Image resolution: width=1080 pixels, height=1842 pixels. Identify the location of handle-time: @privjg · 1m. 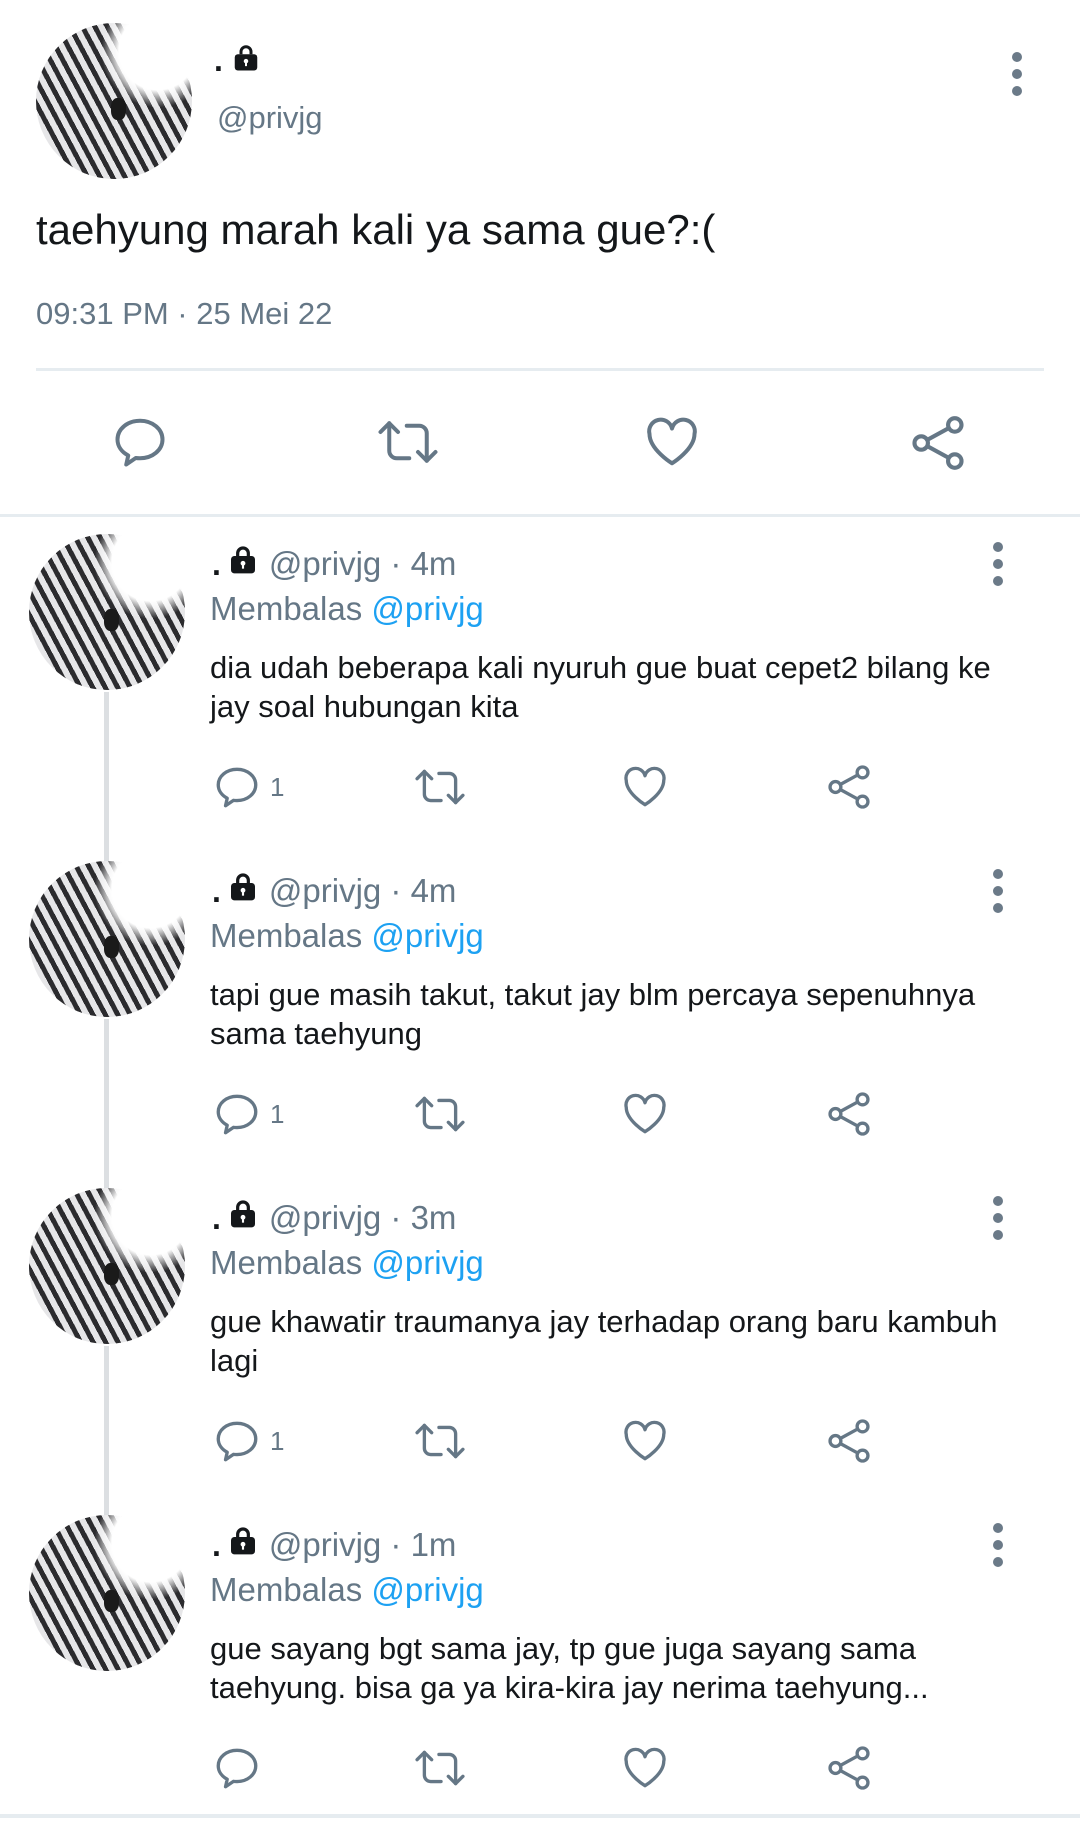
(362, 1544).